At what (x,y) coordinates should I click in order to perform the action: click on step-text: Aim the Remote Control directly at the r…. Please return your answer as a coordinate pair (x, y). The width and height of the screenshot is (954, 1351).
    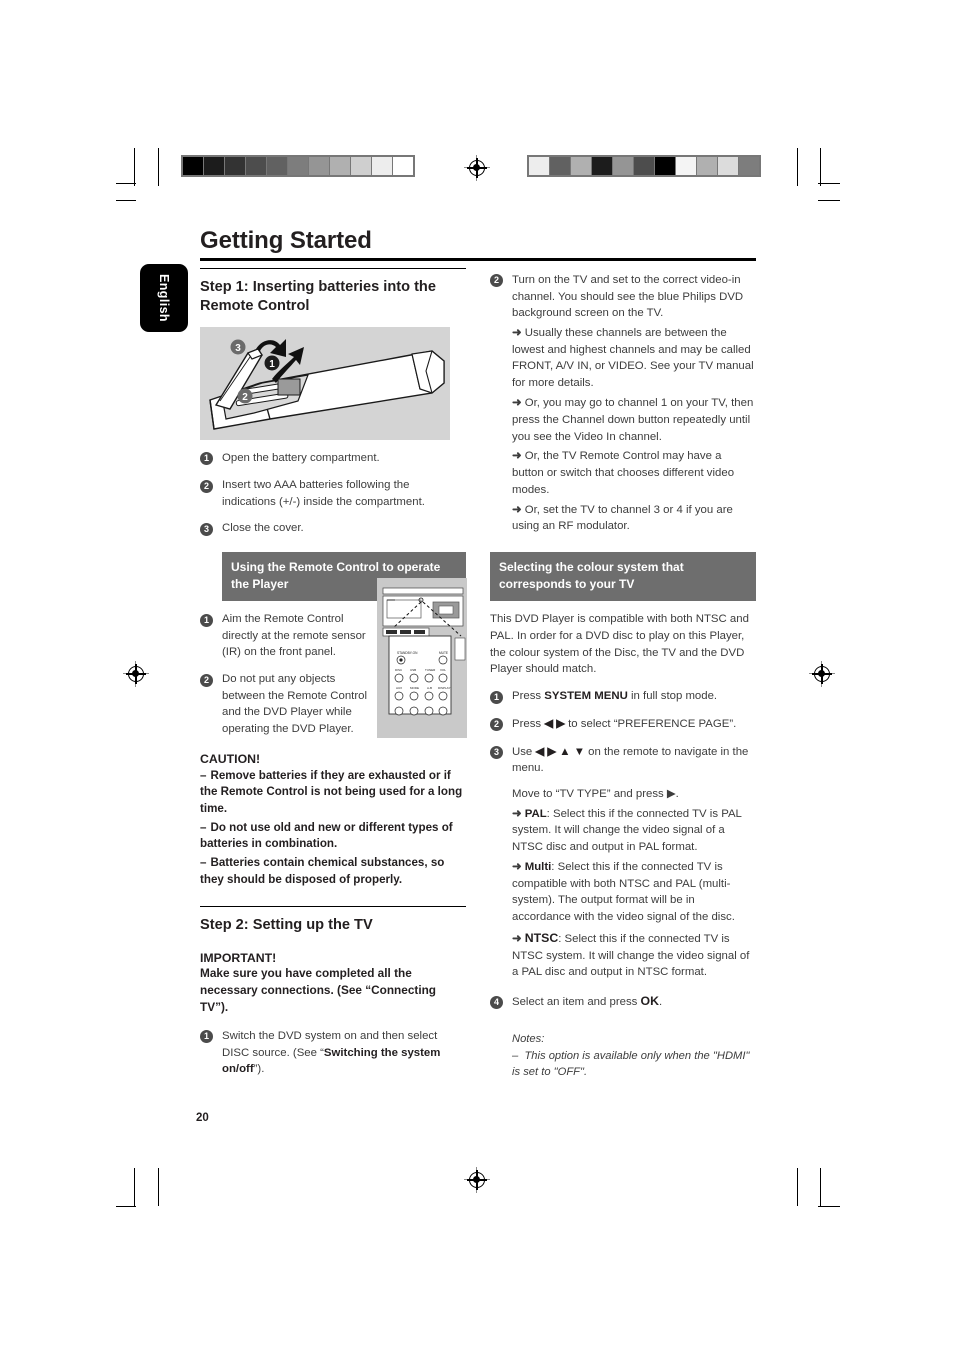
    Looking at the image, I should click on (294, 636).